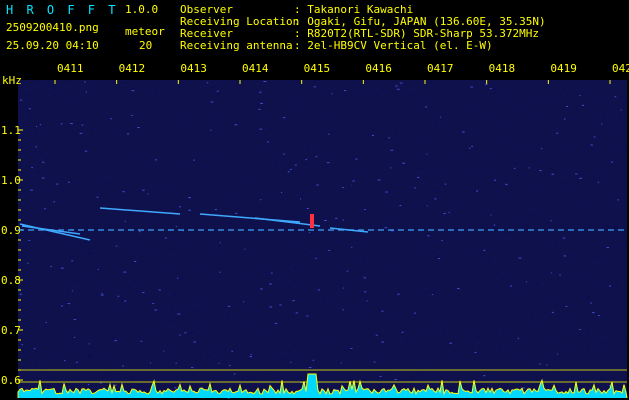  What do you see at coordinates (12, 80) in the screenshot?
I see `y-axis-label: kHz` at bounding box center [12, 80].